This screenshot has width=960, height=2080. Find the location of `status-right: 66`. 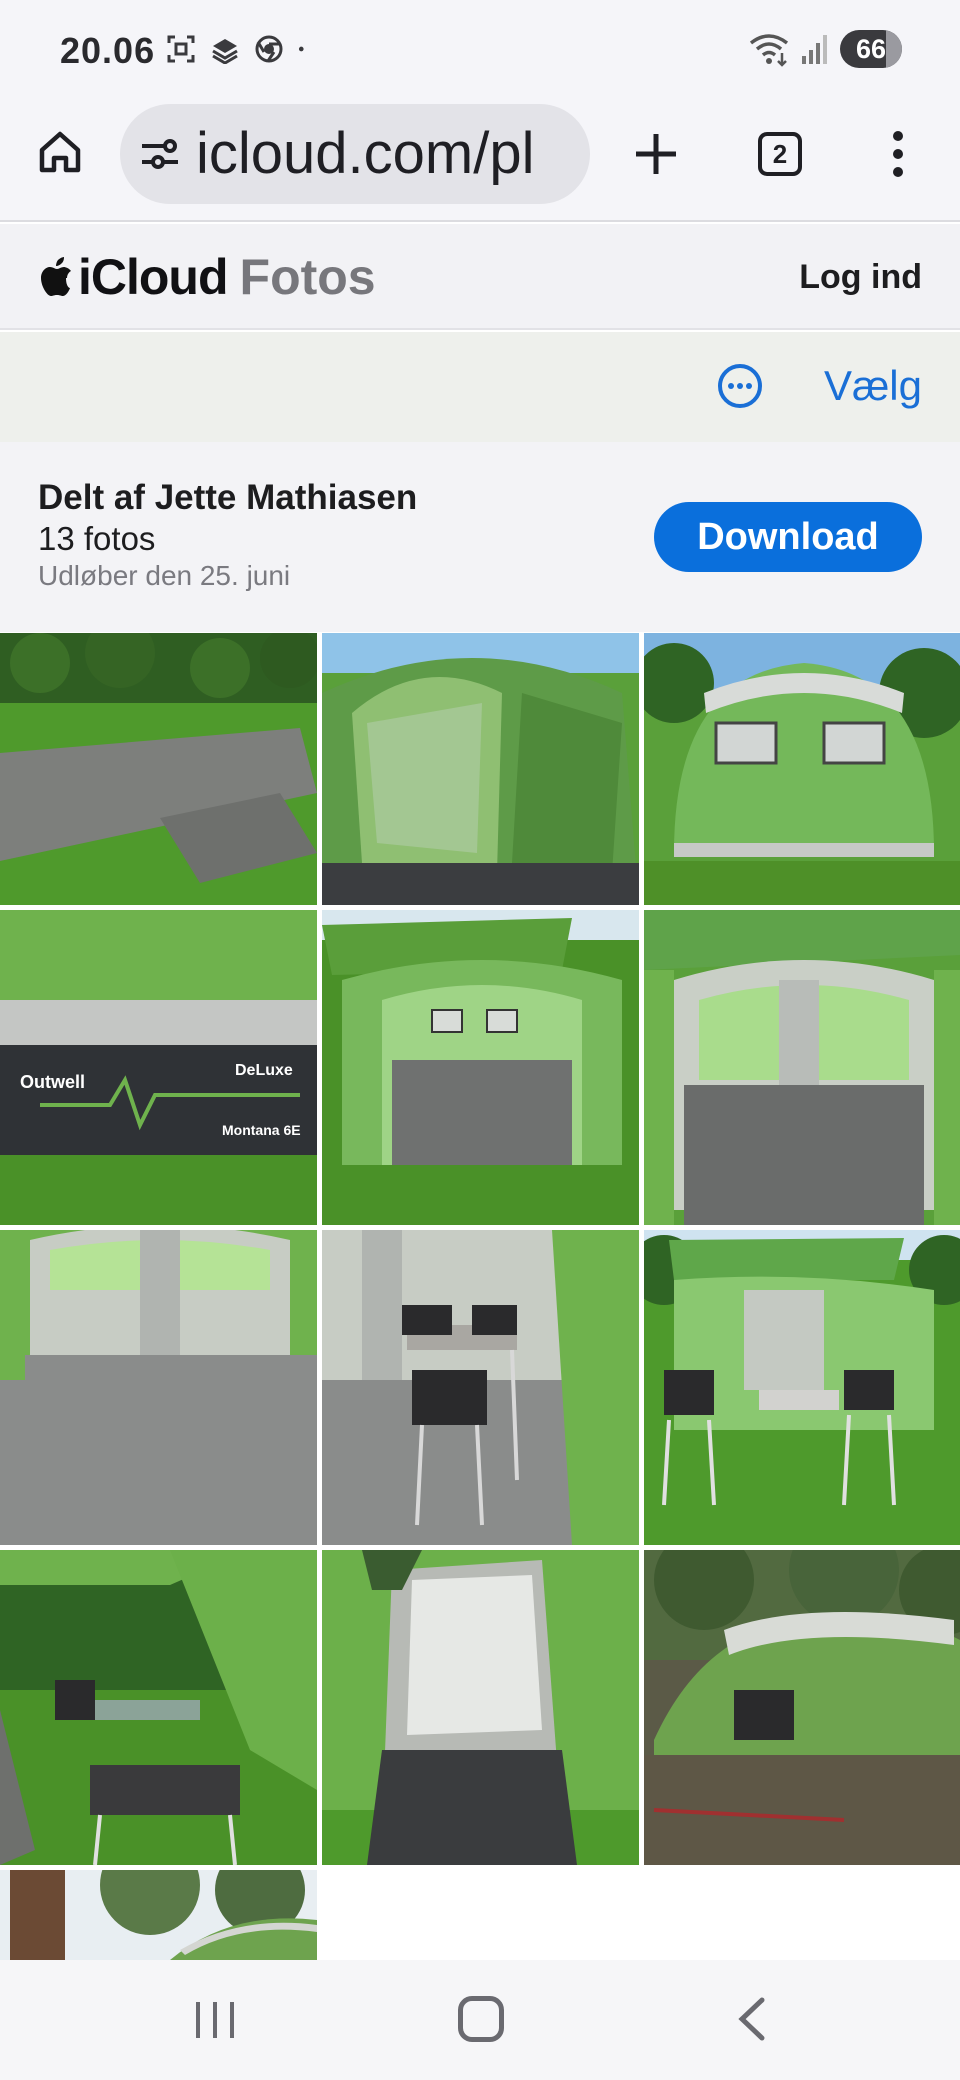

status-right: 66 is located at coordinates (825, 49).